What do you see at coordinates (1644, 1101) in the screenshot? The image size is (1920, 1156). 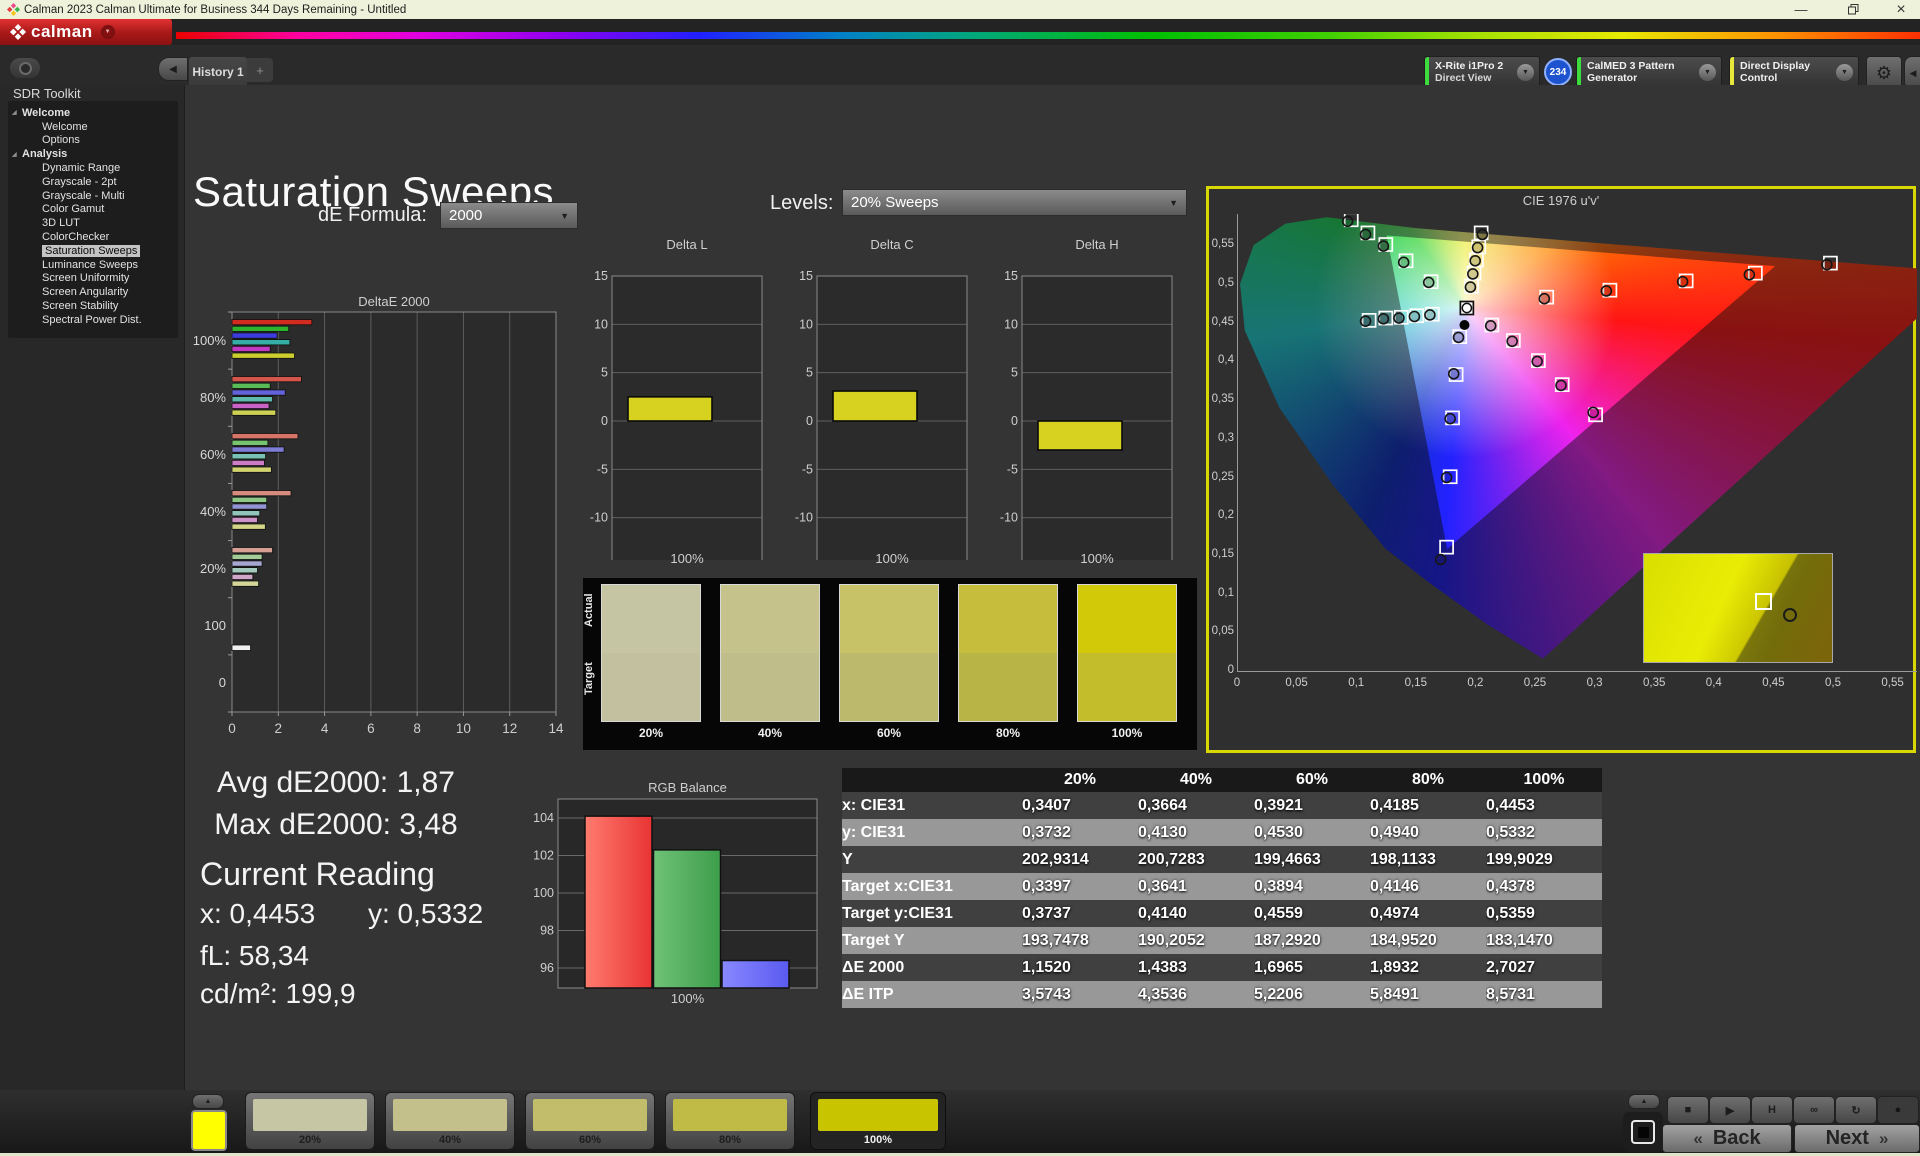 I see `transport-expand-button: ▲` at bounding box center [1644, 1101].